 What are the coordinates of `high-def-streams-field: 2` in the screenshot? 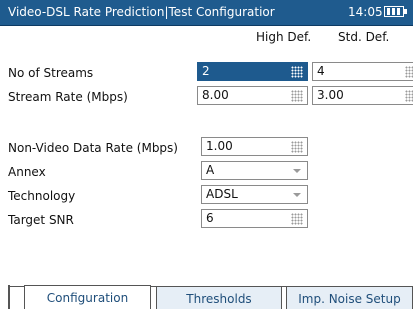 It's located at (252, 71).